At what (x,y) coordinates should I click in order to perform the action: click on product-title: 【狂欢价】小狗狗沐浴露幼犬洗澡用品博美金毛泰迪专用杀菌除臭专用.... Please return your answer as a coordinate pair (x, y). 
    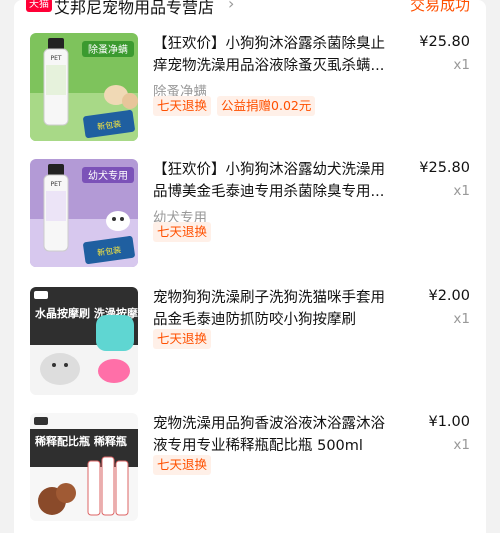
    Looking at the image, I should click on (275, 181).